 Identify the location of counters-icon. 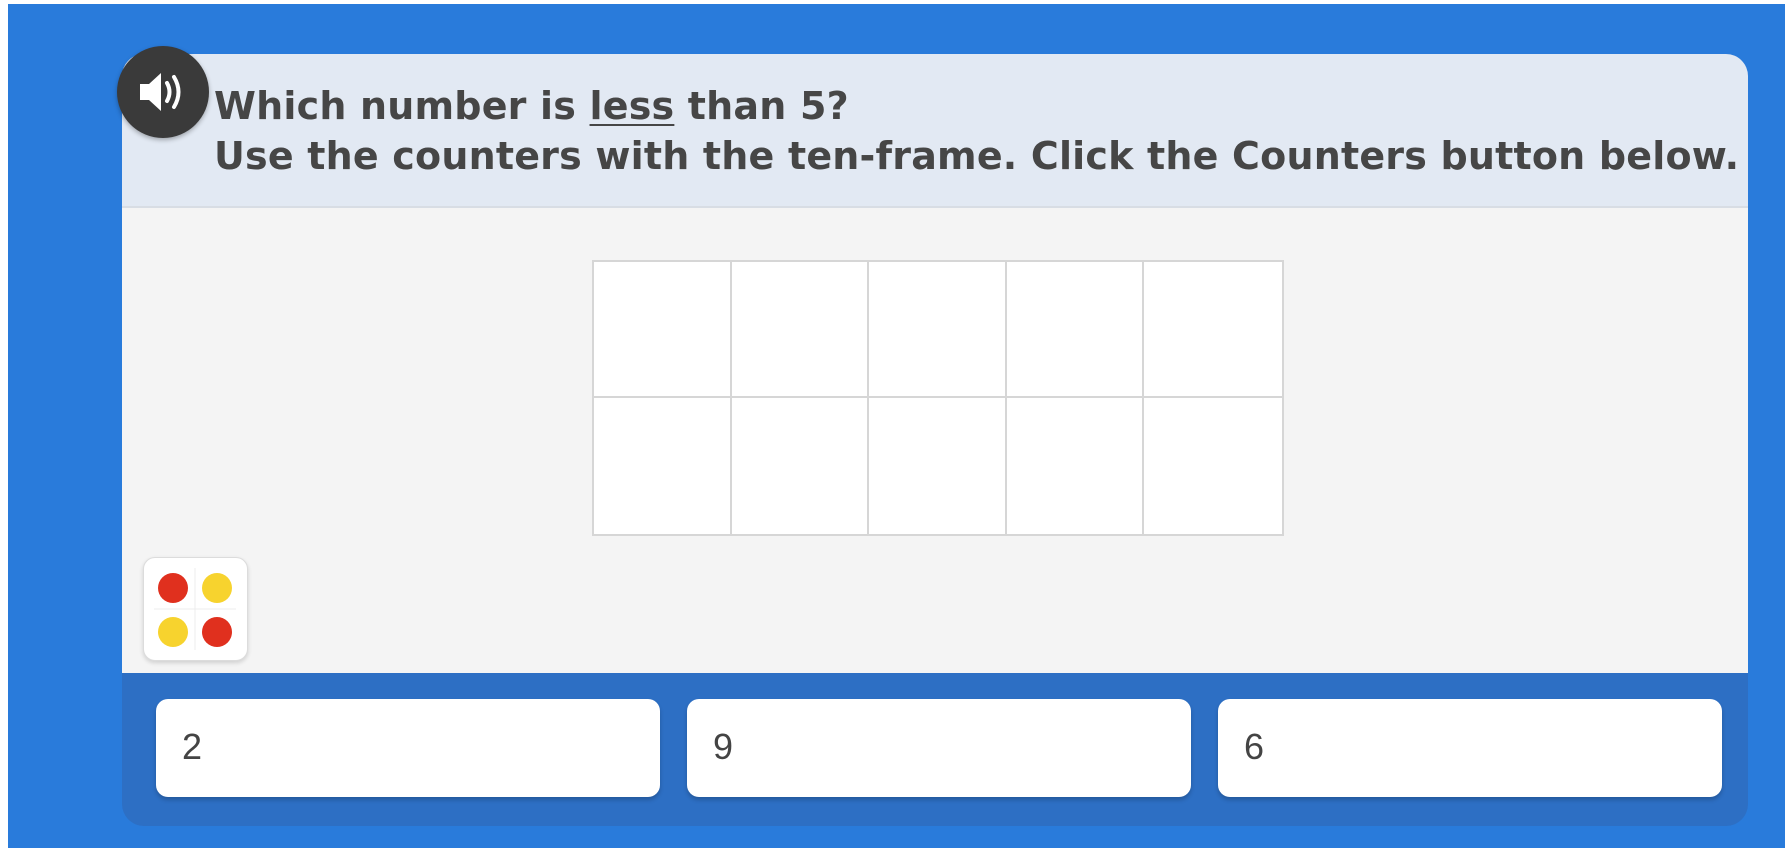
(195, 609).